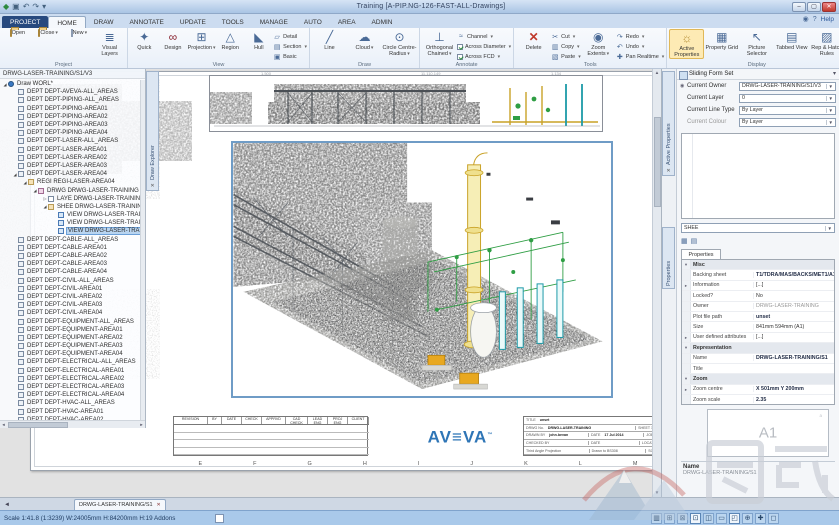  I want to click on region-button: △ Region, so click(230, 40).